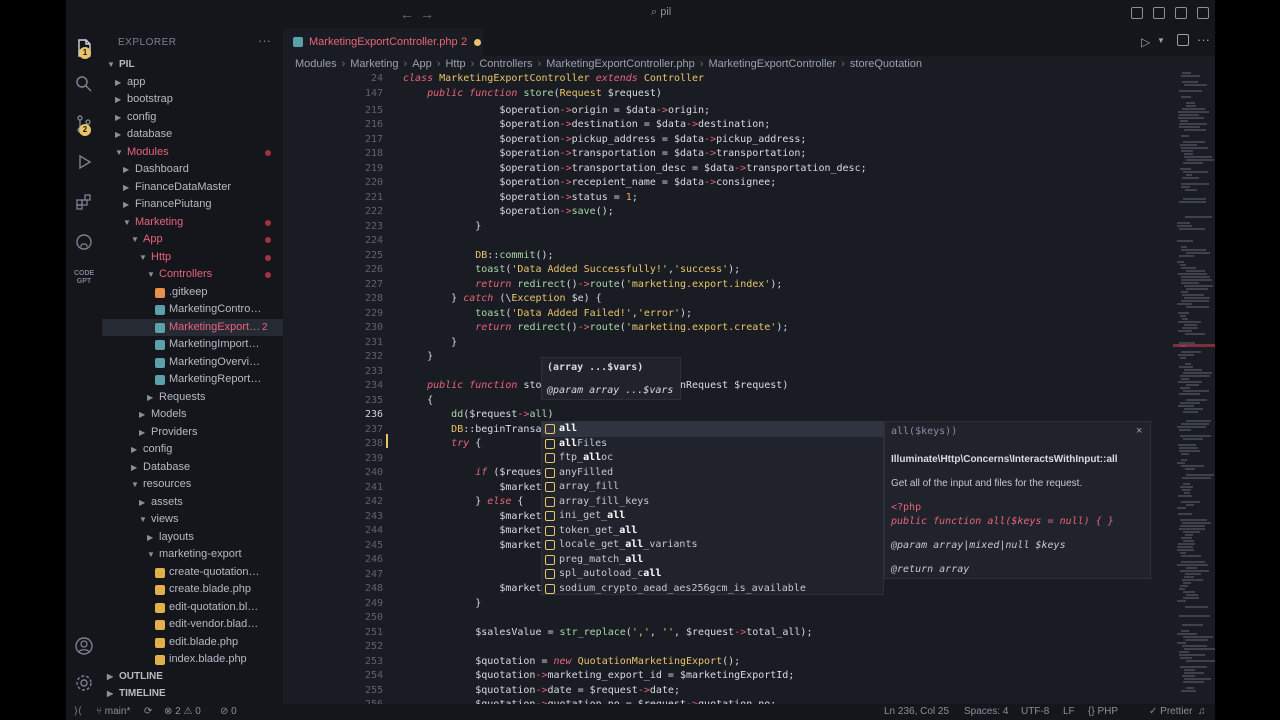 Image resolution: width=1280 pixels, height=720 pixels. What do you see at coordinates (192, 415) in the screenshot?
I see `explorer-item: ▶ Models` at bounding box center [192, 415].